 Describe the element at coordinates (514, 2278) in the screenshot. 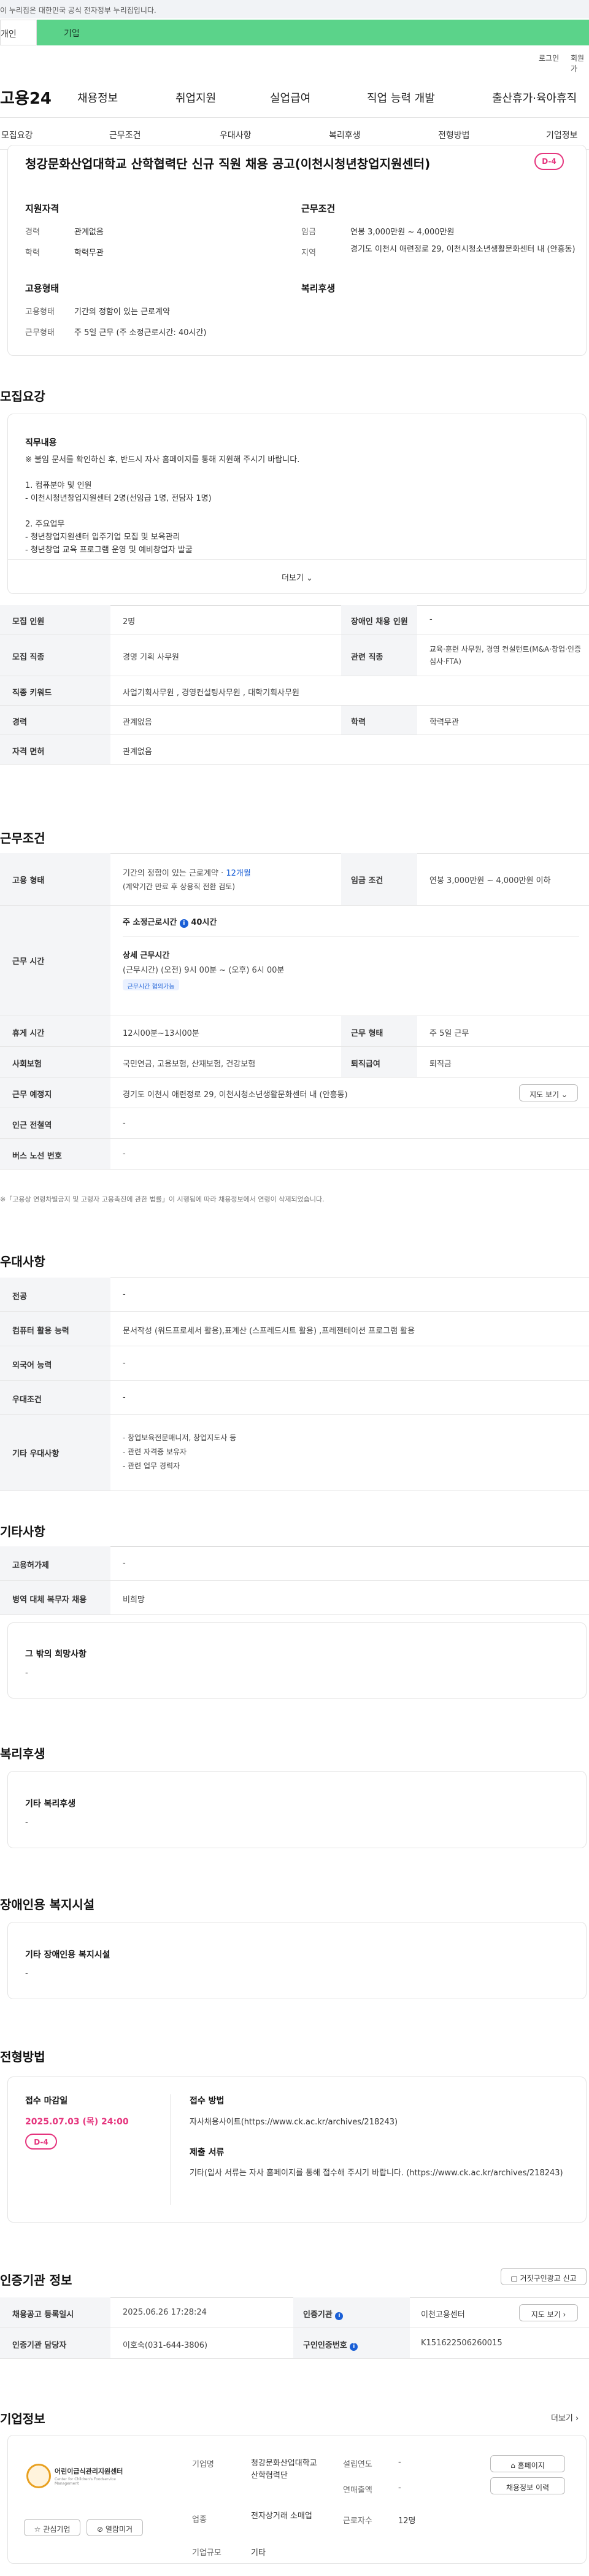

I see `report-icon: ▢` at that location.